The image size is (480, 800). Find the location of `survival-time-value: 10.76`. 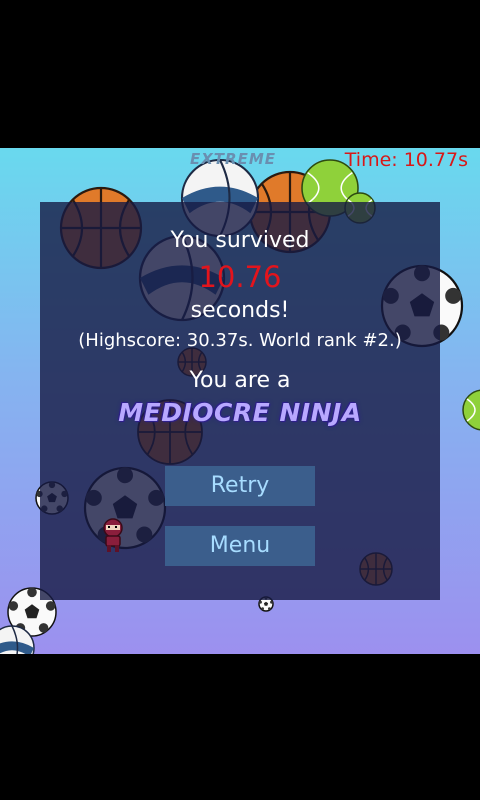

survival-time-value: 10.76 is located at coordinates (240, 277).